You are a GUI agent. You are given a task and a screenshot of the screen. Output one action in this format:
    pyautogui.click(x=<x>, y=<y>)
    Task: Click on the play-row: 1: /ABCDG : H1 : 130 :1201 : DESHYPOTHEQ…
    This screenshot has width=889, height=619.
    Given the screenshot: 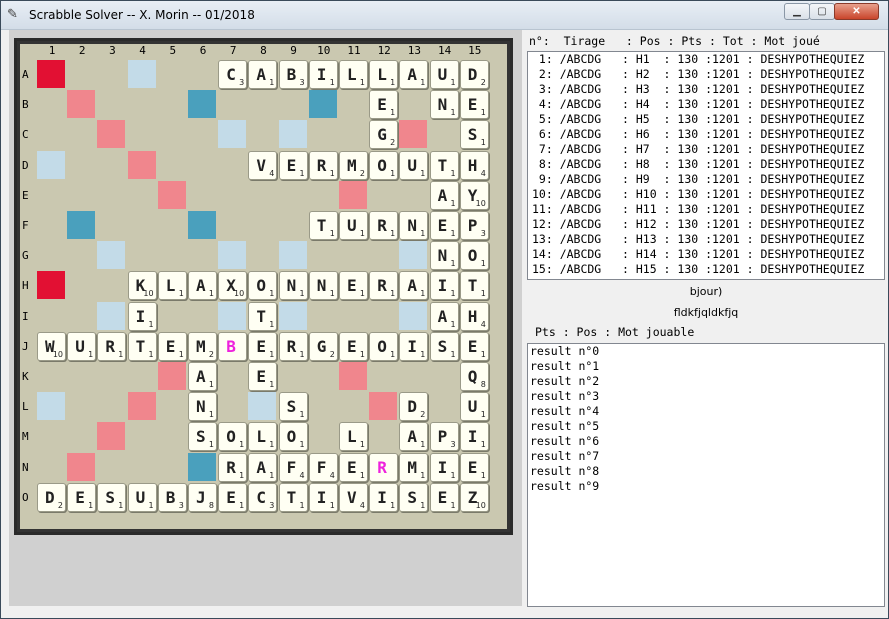 What is the action you would take?
    pyautogui.click(x=706, y=59)
    